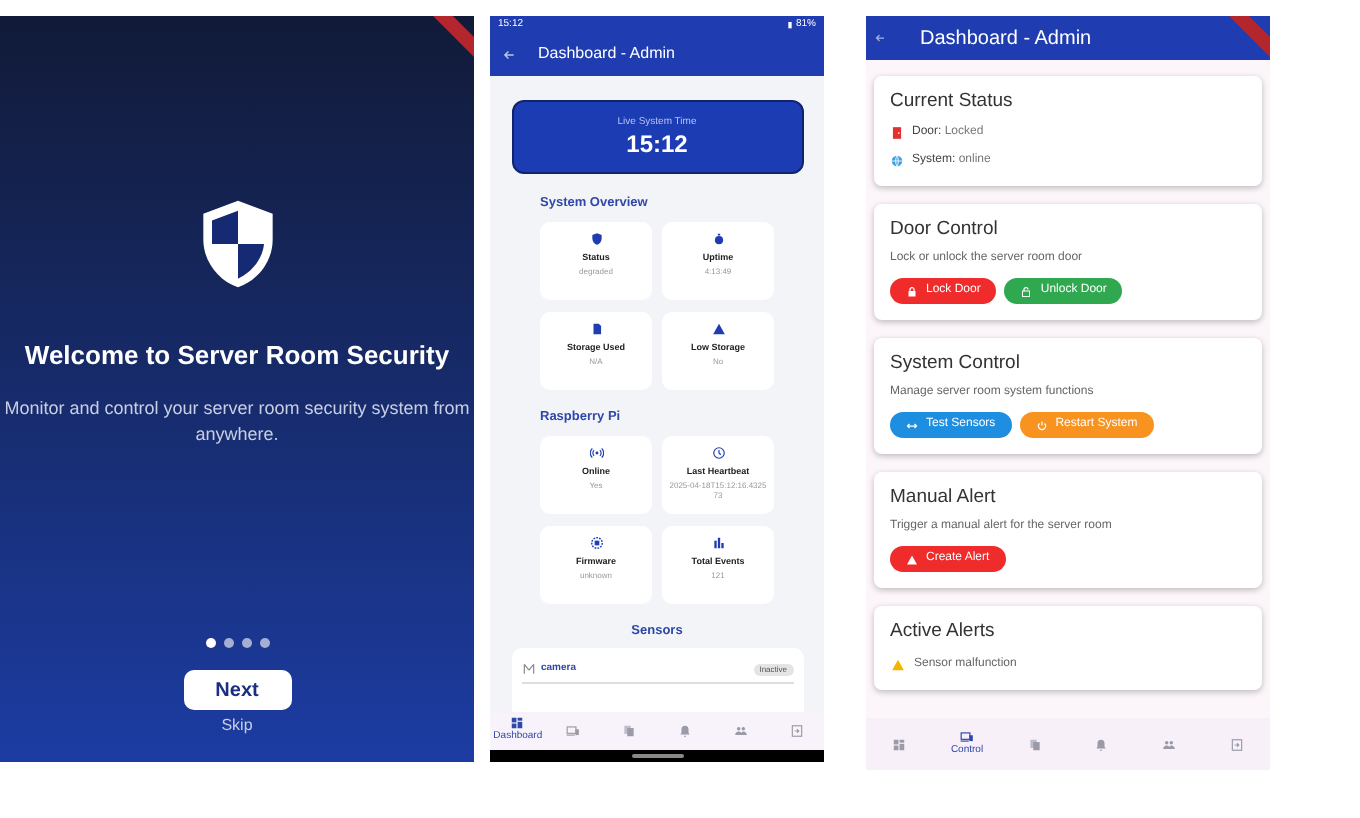  I want to click on welcome-title: Welcome to Server Room Security, so click(237, 356).